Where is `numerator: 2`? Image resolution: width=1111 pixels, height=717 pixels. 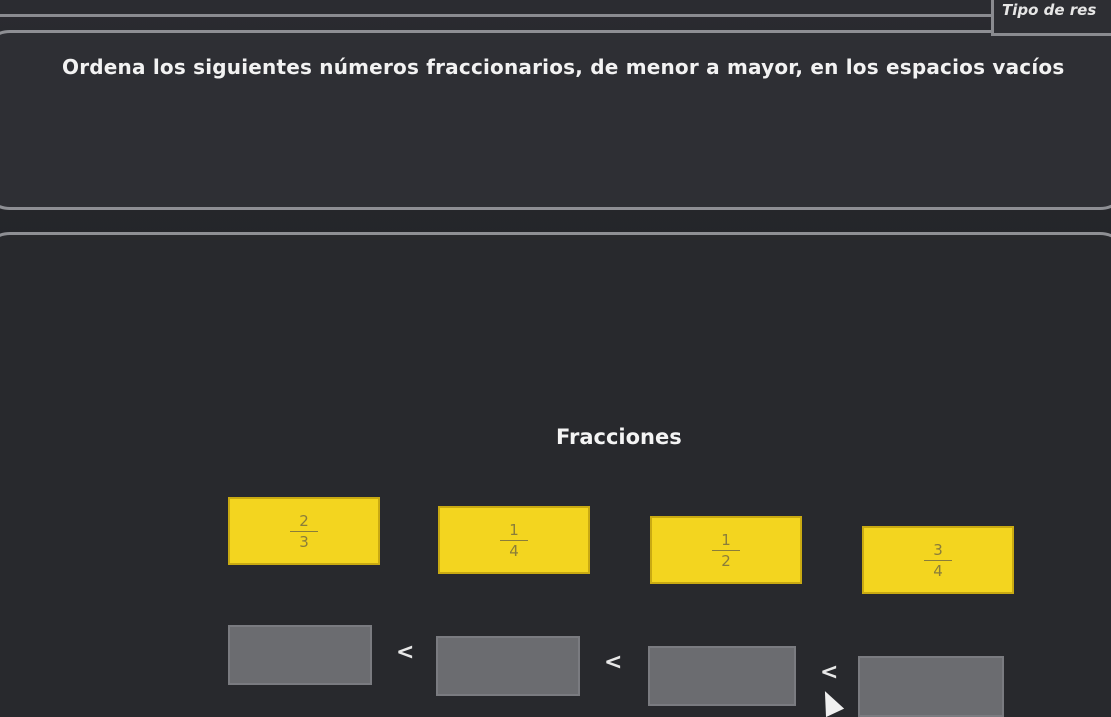 numerator: 2 is located at coordinates (304, 520).